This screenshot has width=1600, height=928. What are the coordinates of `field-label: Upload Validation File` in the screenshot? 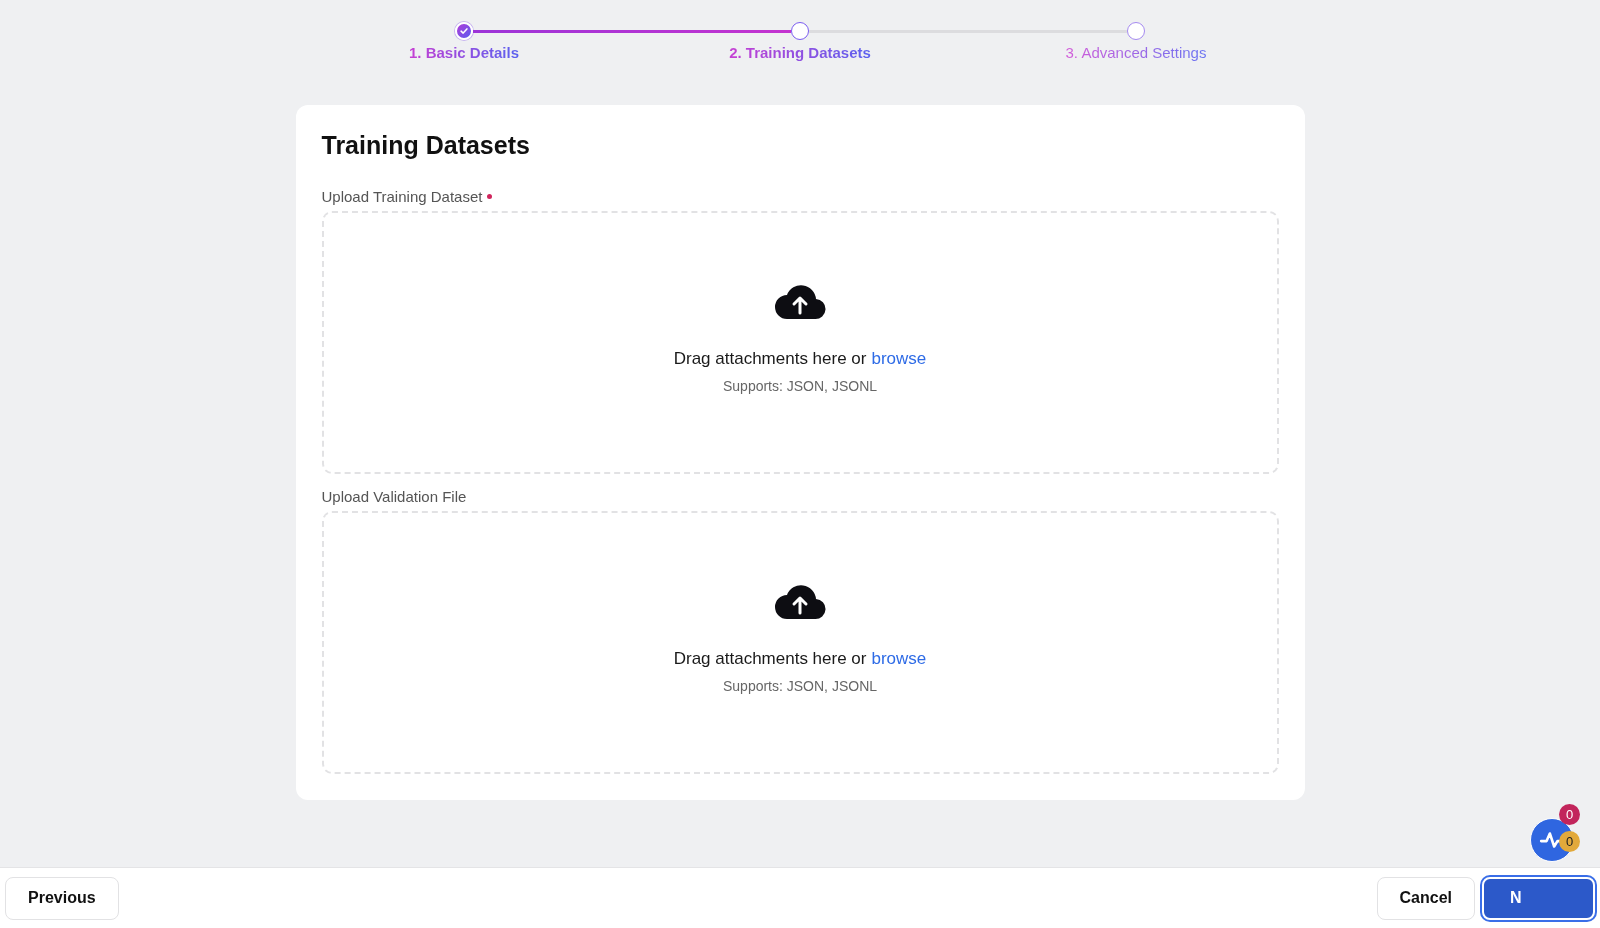 It's located at (394, 496).